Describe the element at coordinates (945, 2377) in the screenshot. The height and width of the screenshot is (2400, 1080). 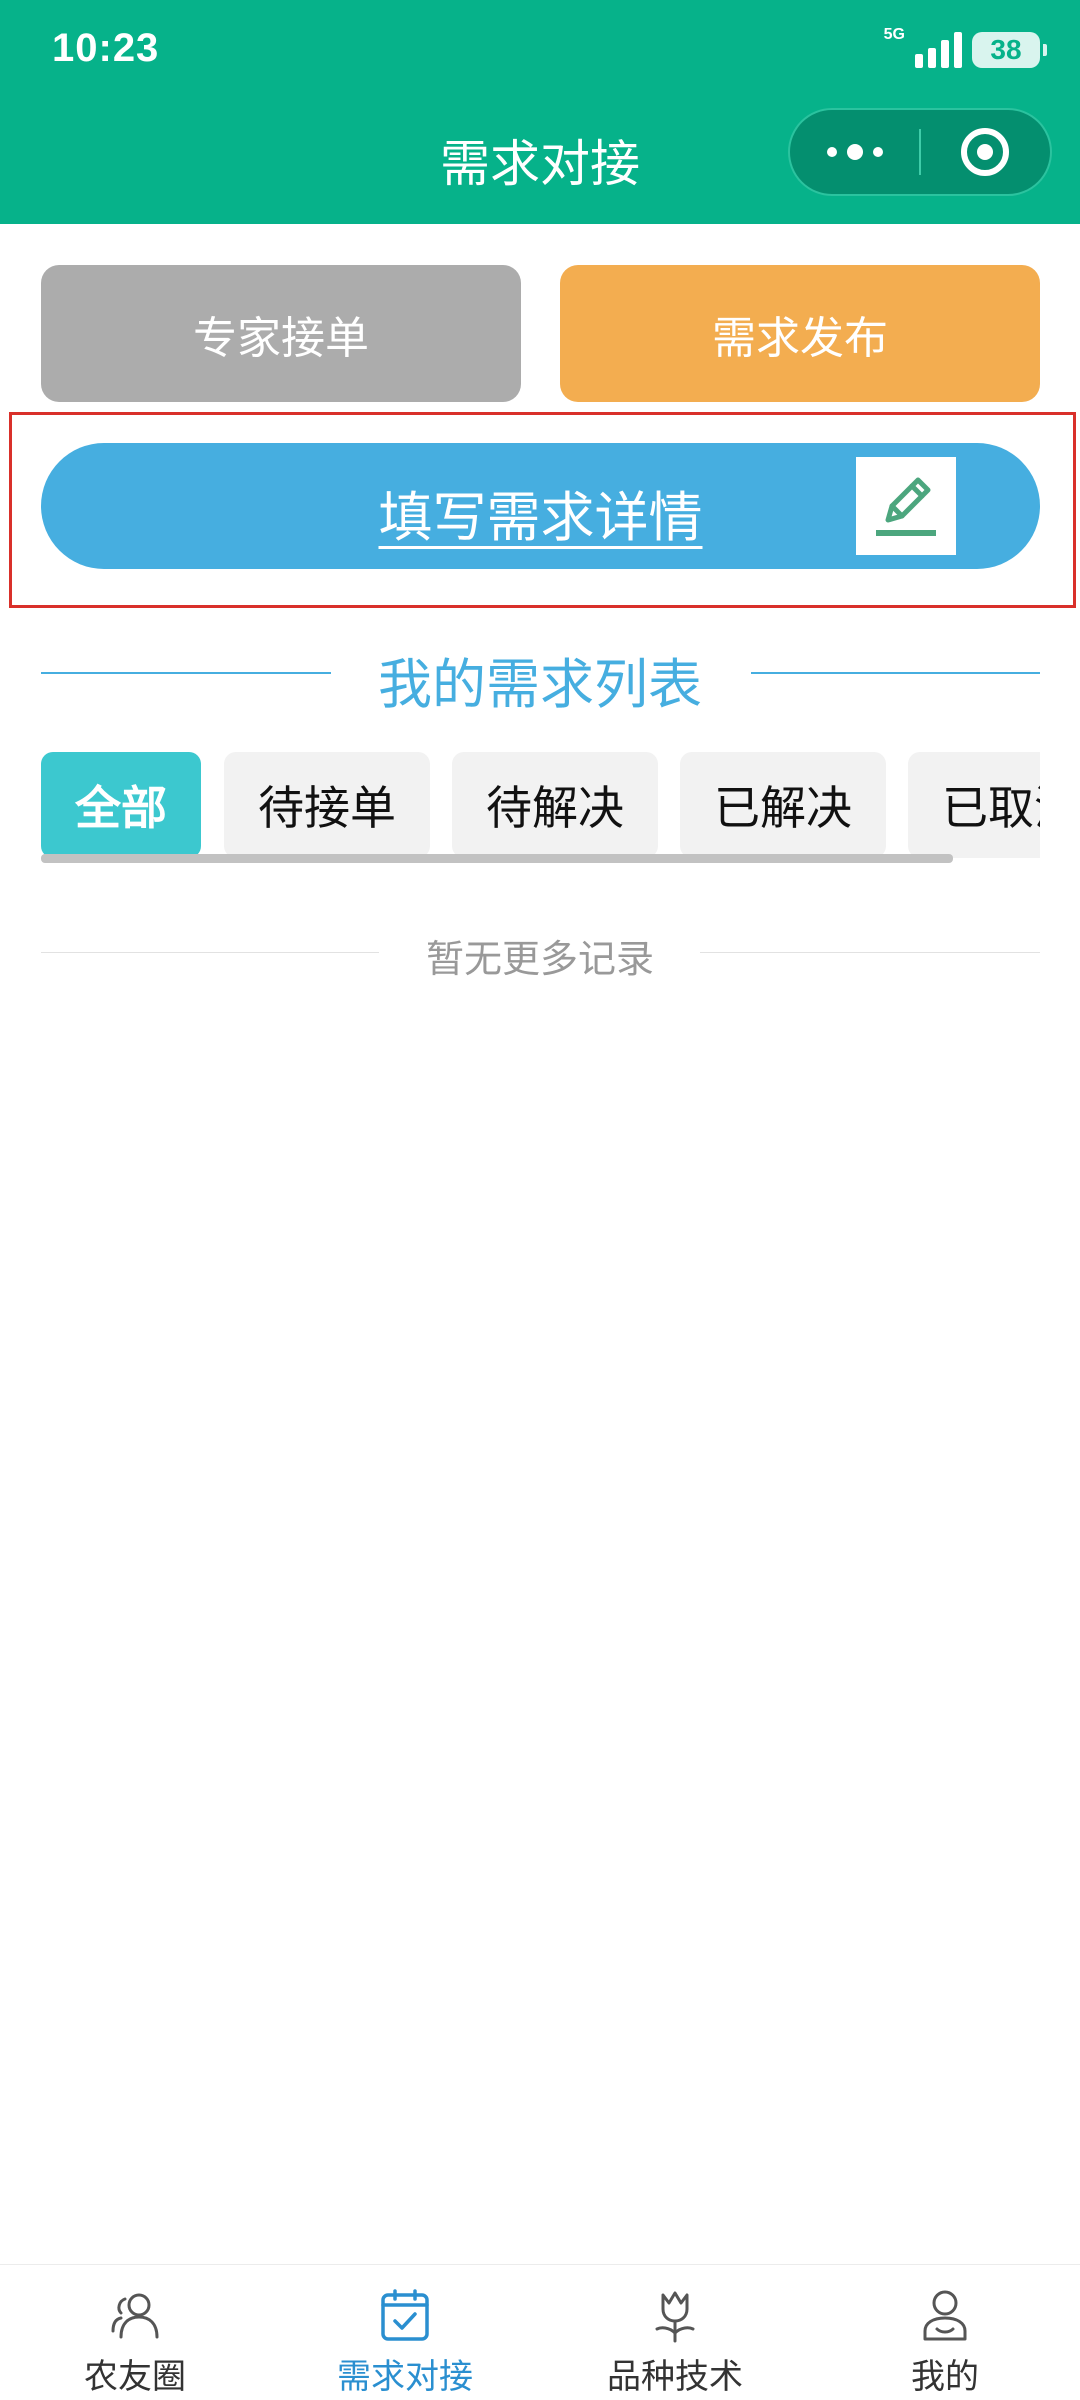
I see `tabbar-label-mine: 我的` at that location.